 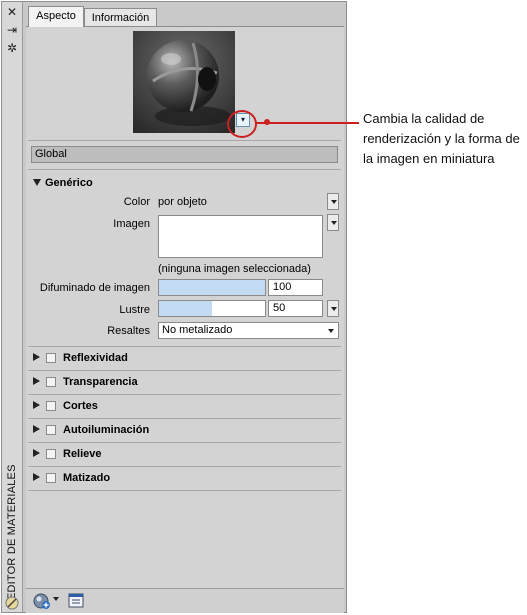 What do you see at coordinates (12, 307) in the screenshot?
I see `palette-title-bar: ✕ ⇥ ✲ EDITOR DE MATERIALES` at bounding box center [12, 307].